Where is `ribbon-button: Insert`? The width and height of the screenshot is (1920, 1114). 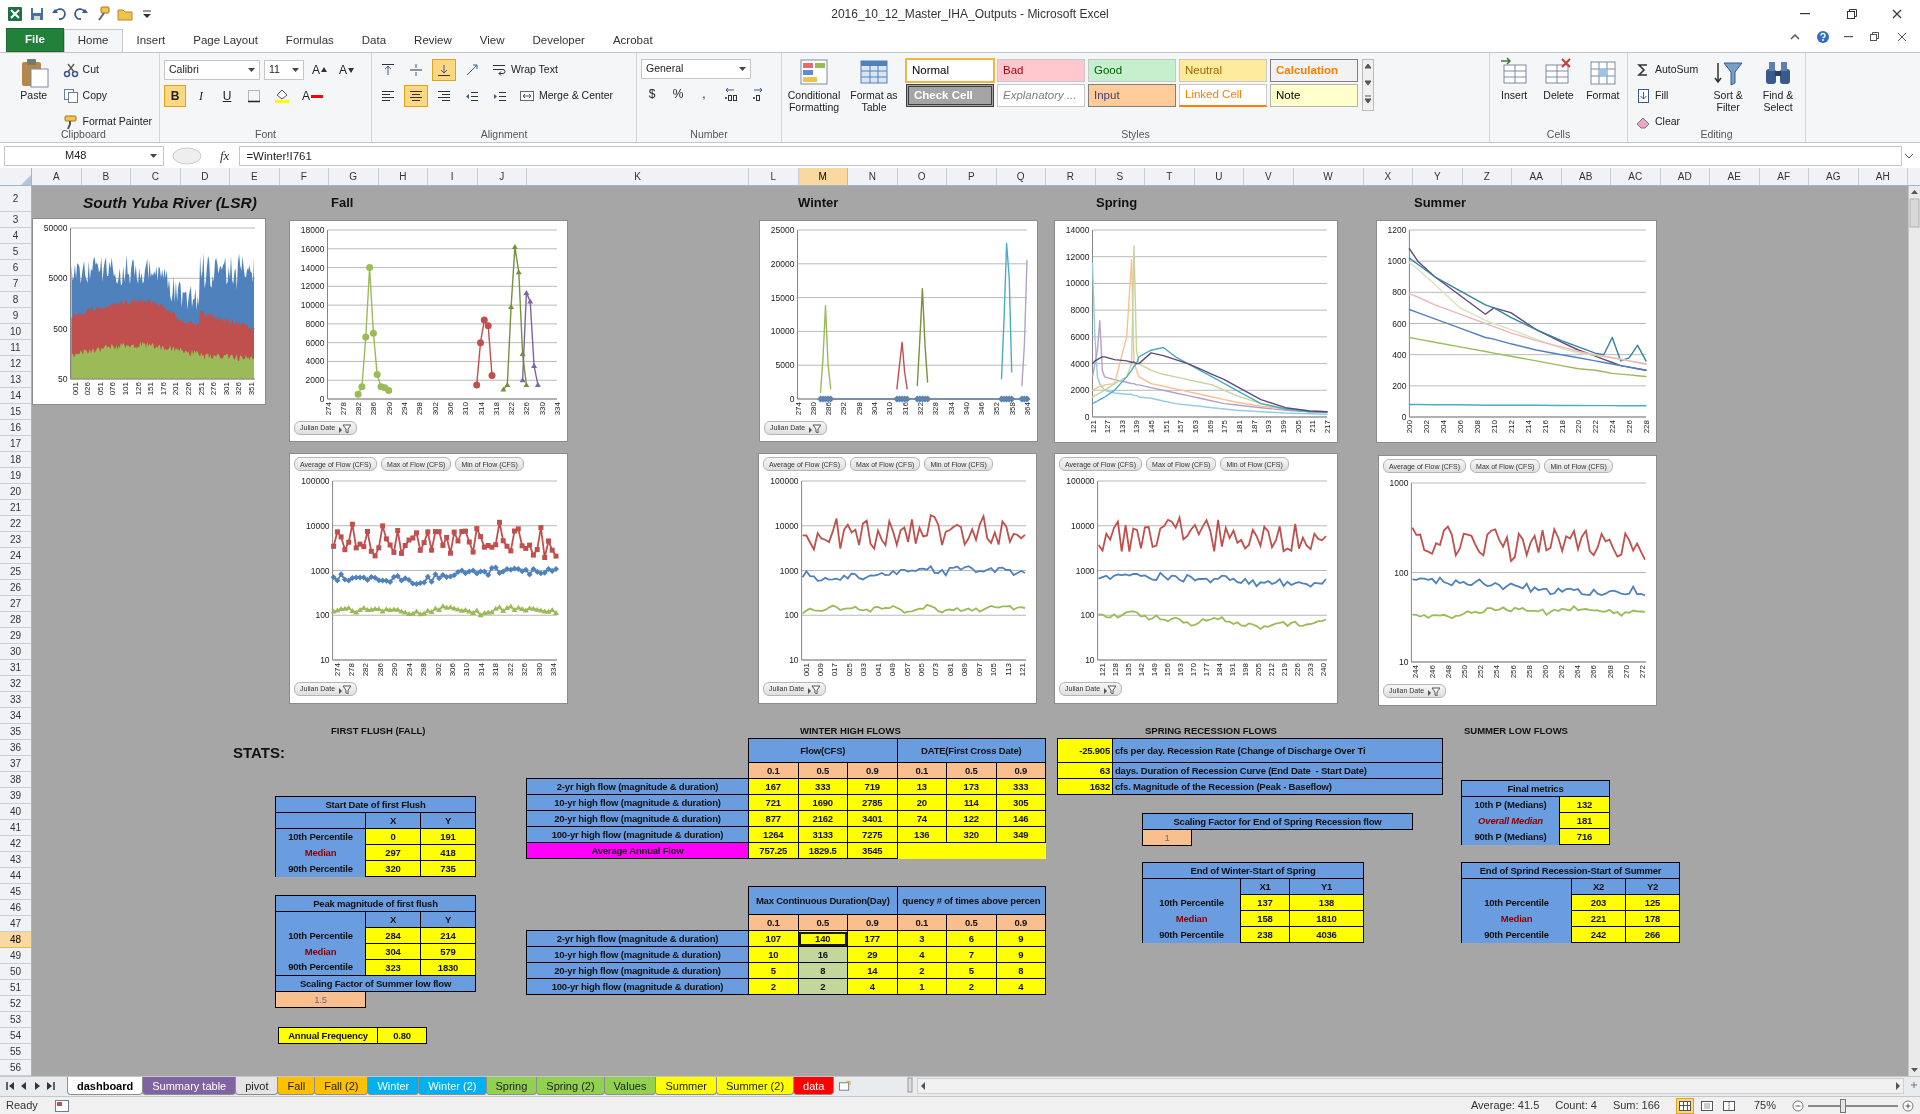 ribbon-button: Insert is located at coordinates (1514, 79).